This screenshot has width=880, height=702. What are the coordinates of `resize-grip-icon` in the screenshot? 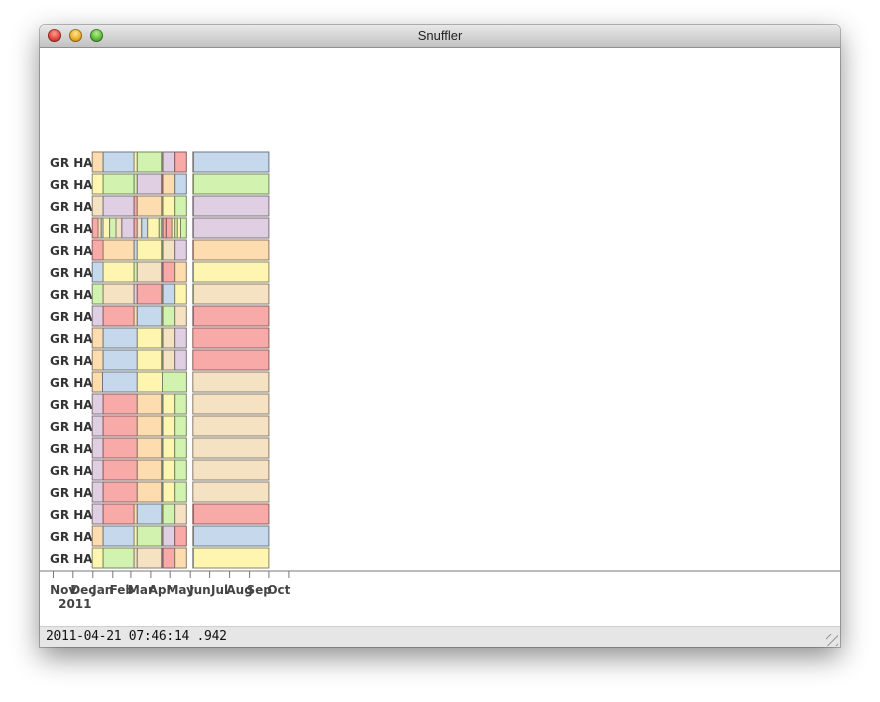 It's located at (832, 640).